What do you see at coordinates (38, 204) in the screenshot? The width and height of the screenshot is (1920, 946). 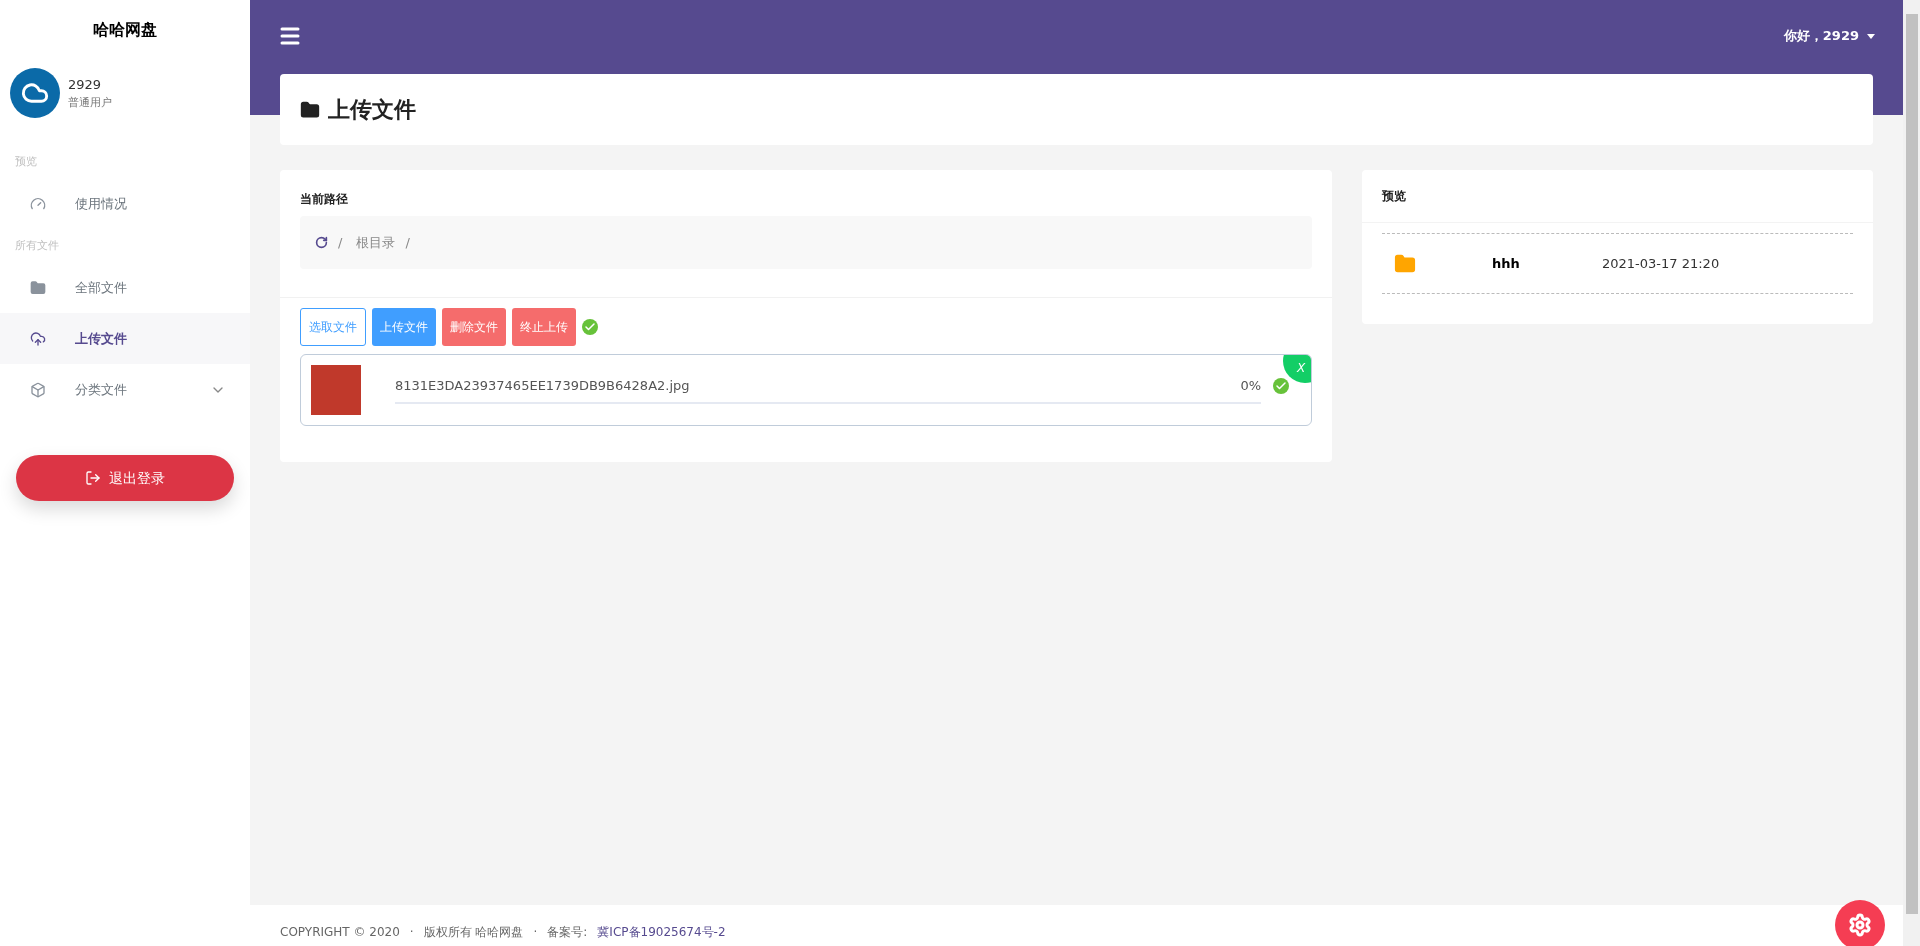 I see `gauge-icon` at bounding box center [38, 204].